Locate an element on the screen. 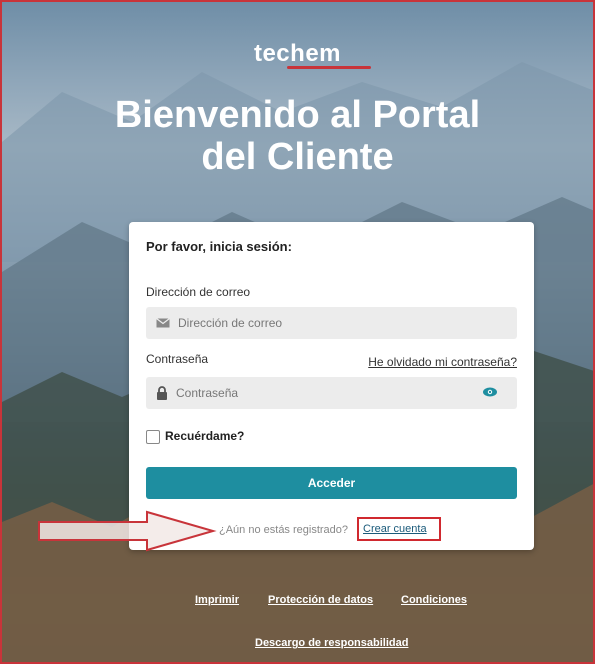  lock-icon is located at coordinates (162, 393).